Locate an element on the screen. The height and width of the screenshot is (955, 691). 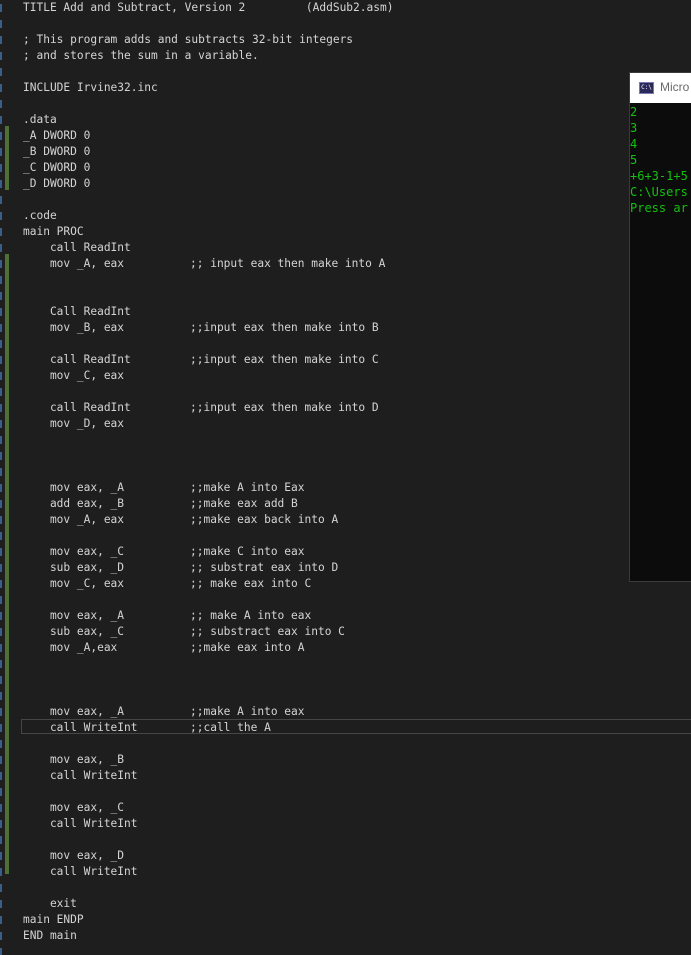
code-line: main PROC is located at coordinates (53, 232).